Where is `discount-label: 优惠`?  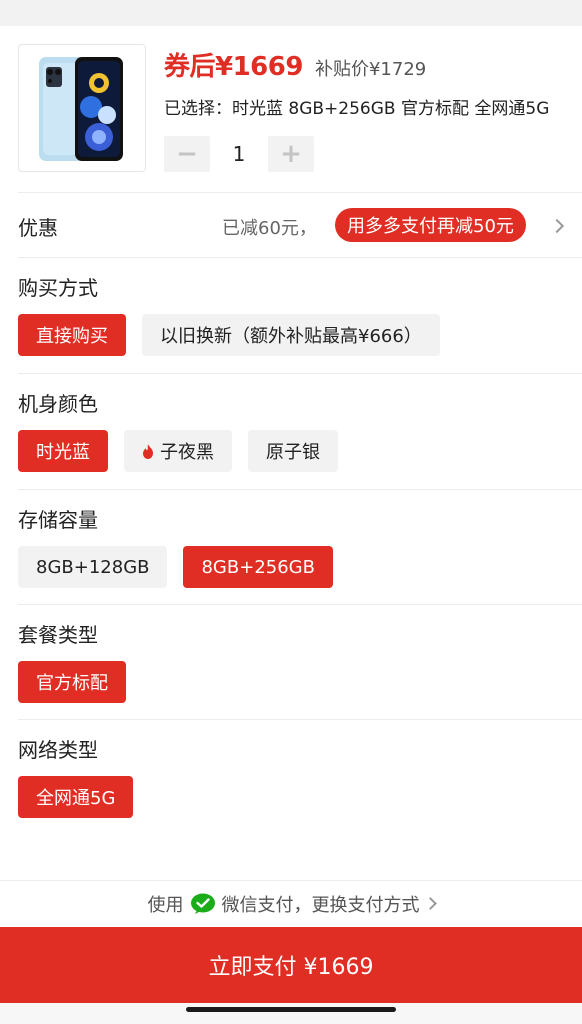 discount-label: 优惠 is located at coordinates (38, 228).